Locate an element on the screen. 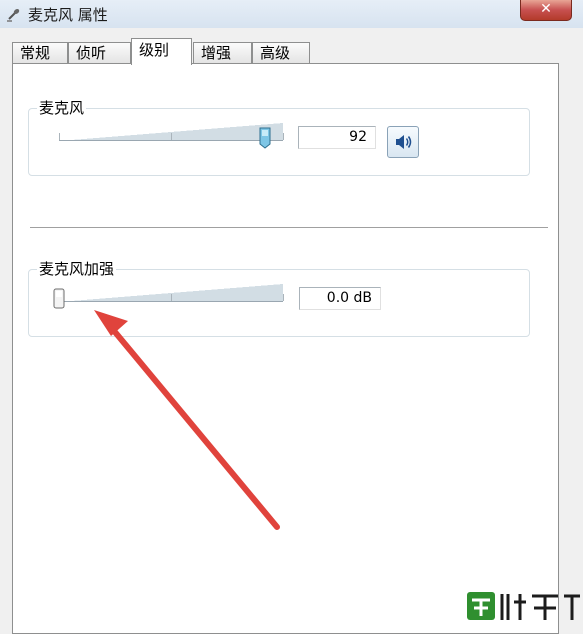  boost-level-value: 0.0 dB is located at coordinates (340, 298).